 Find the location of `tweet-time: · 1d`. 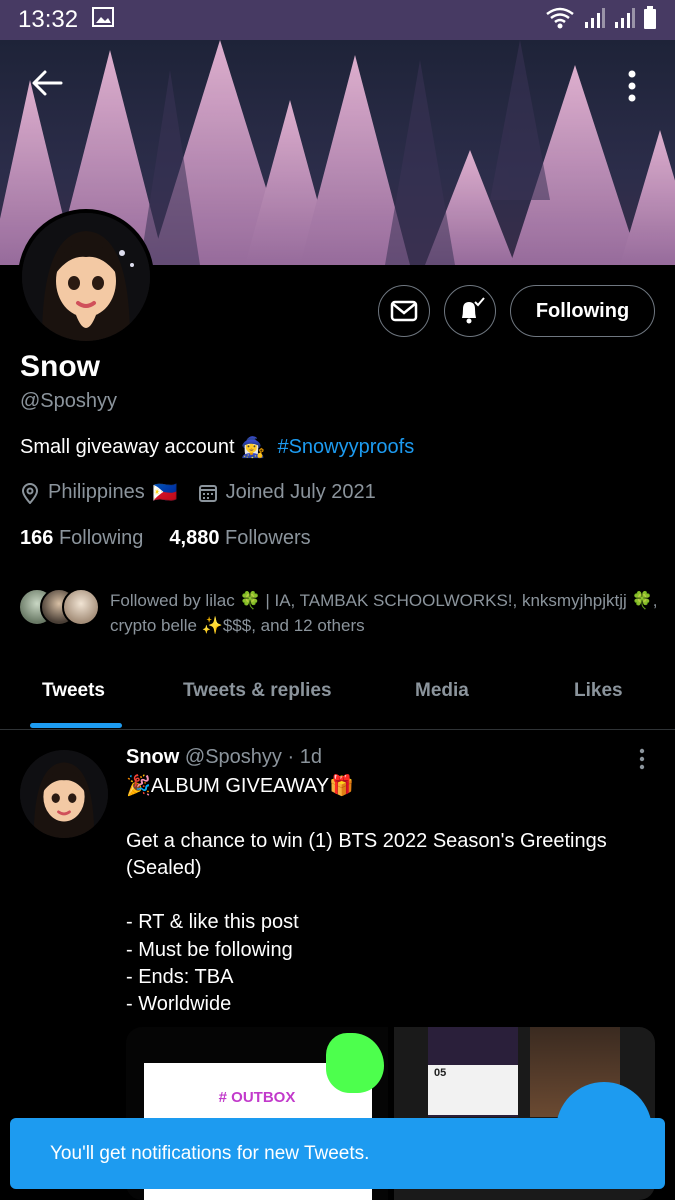

tweet-time: · 1d is located at coordinates (304, 757).